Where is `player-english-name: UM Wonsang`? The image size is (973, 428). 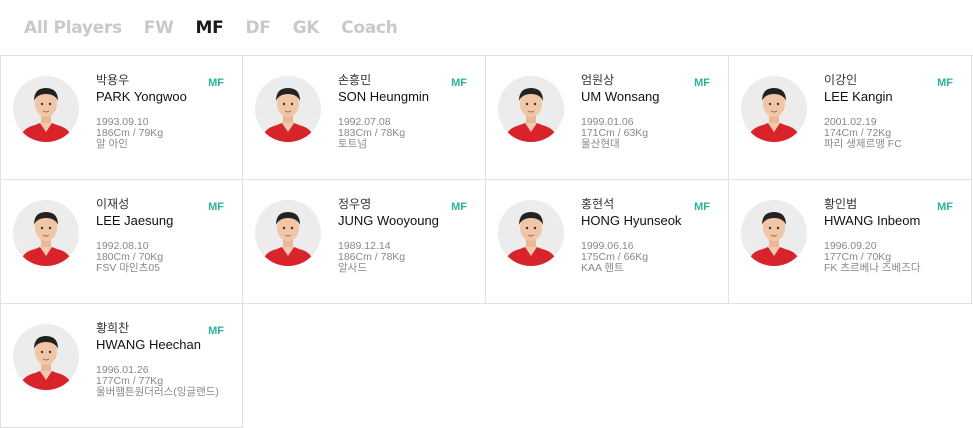
player-english-name: UM Wonsang is located at coordinates (620, 96).